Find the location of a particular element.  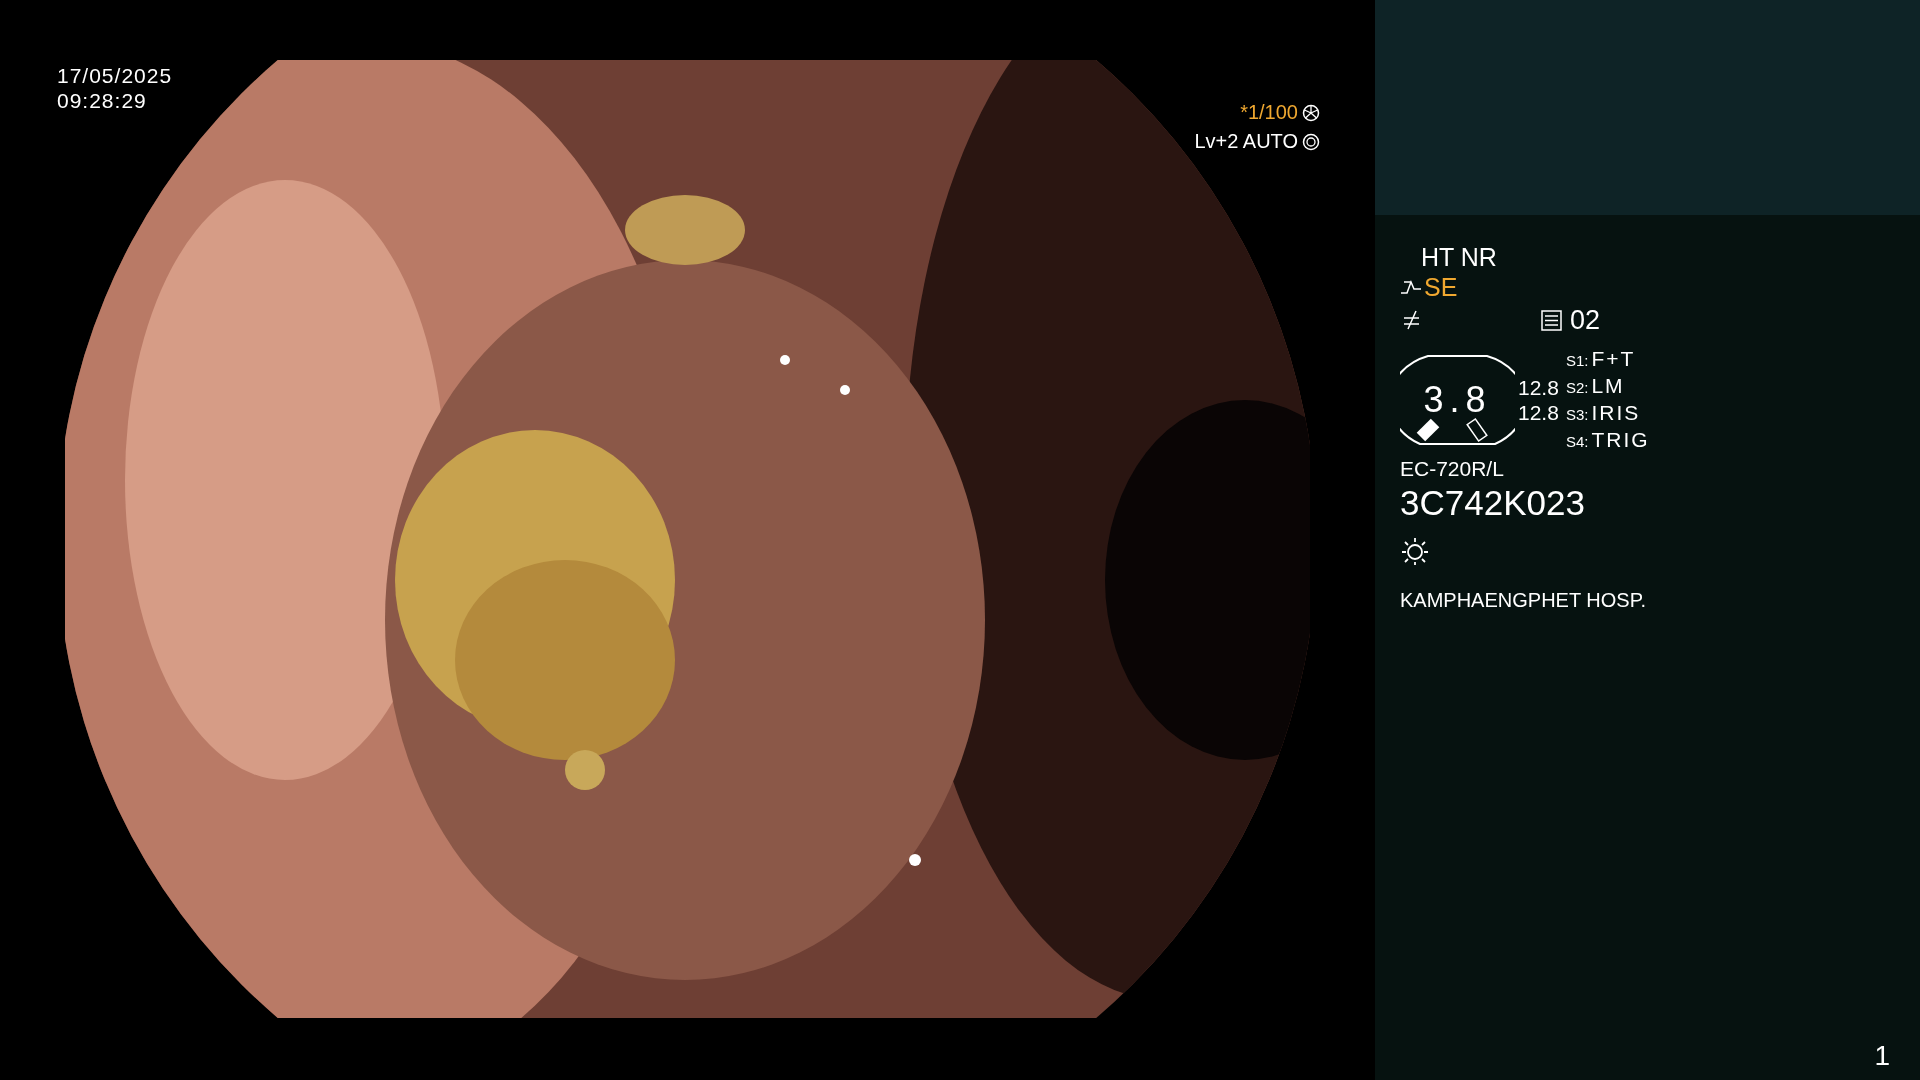

mode-text: HT NR is located at coordinates (1459, 257).